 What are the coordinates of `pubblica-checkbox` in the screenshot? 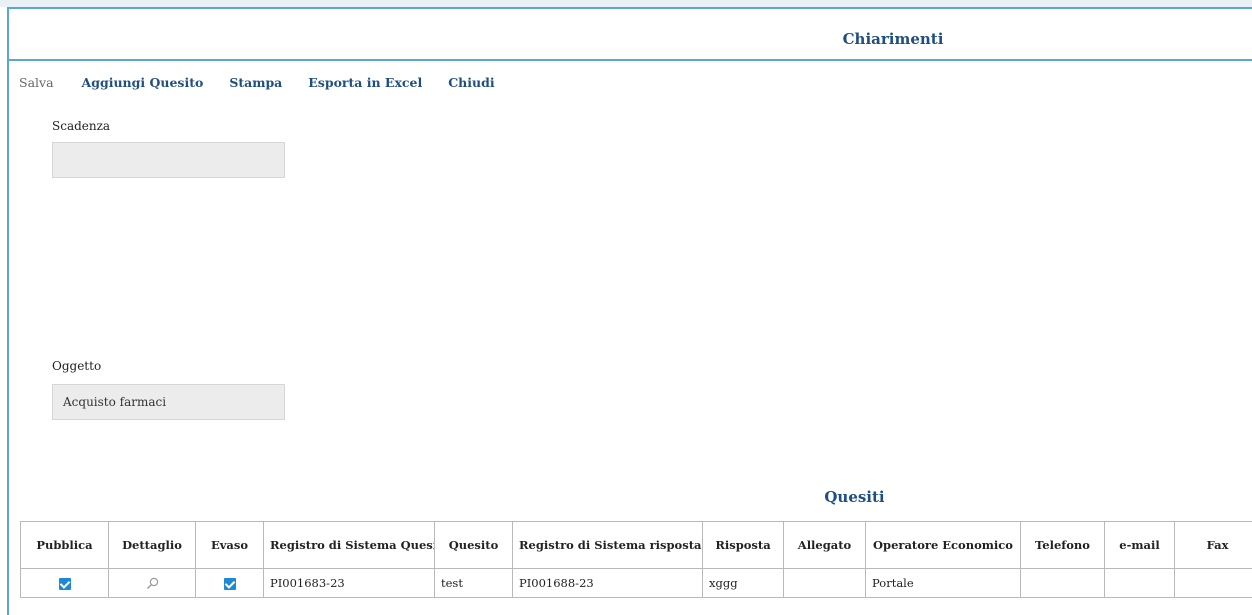 It's located at (64, 584).